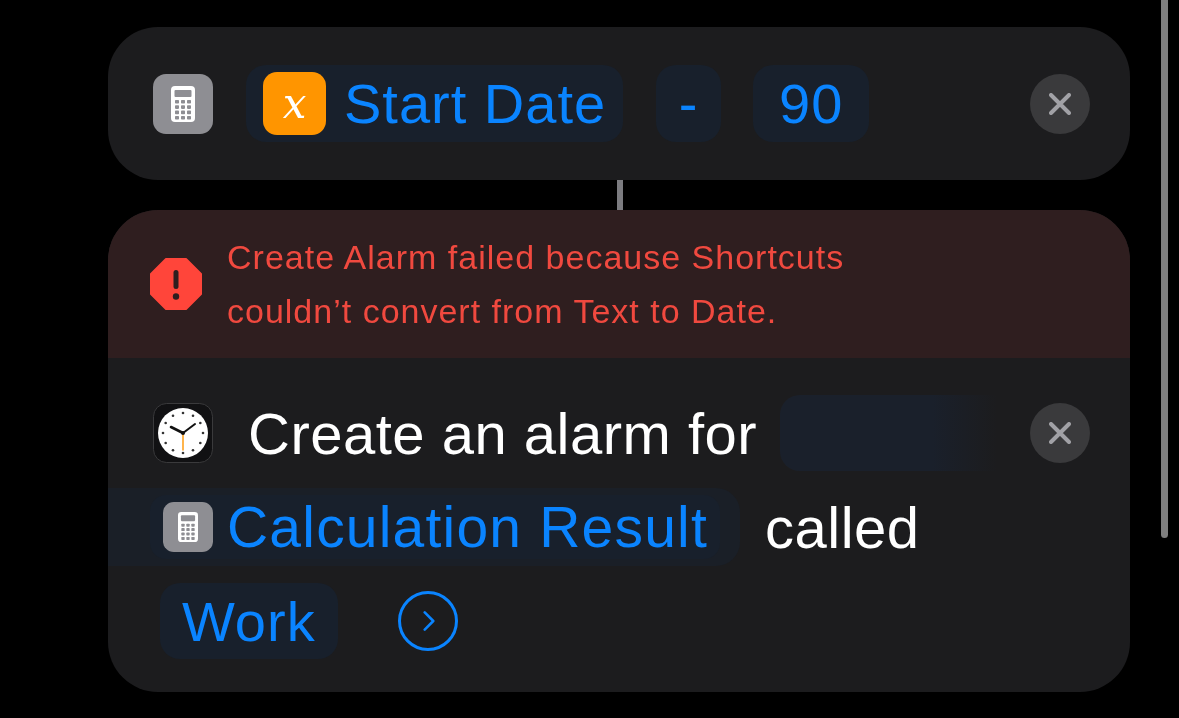  Describe the element at coordinates (811, 103) in the screenshot. I see `number-token: 90` at that location.